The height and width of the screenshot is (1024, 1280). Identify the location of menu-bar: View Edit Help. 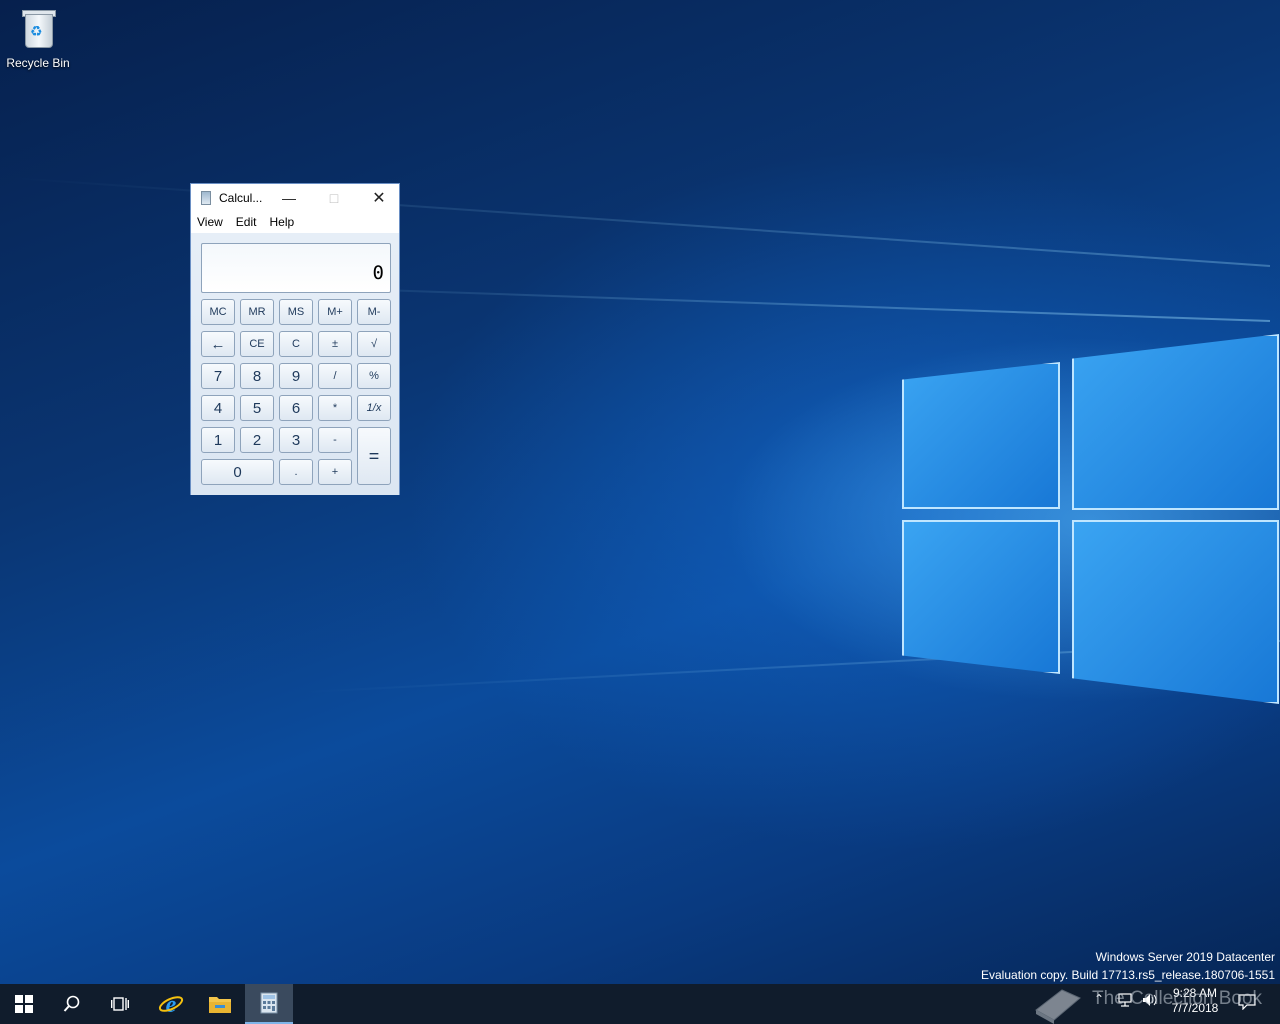
(295, 222).